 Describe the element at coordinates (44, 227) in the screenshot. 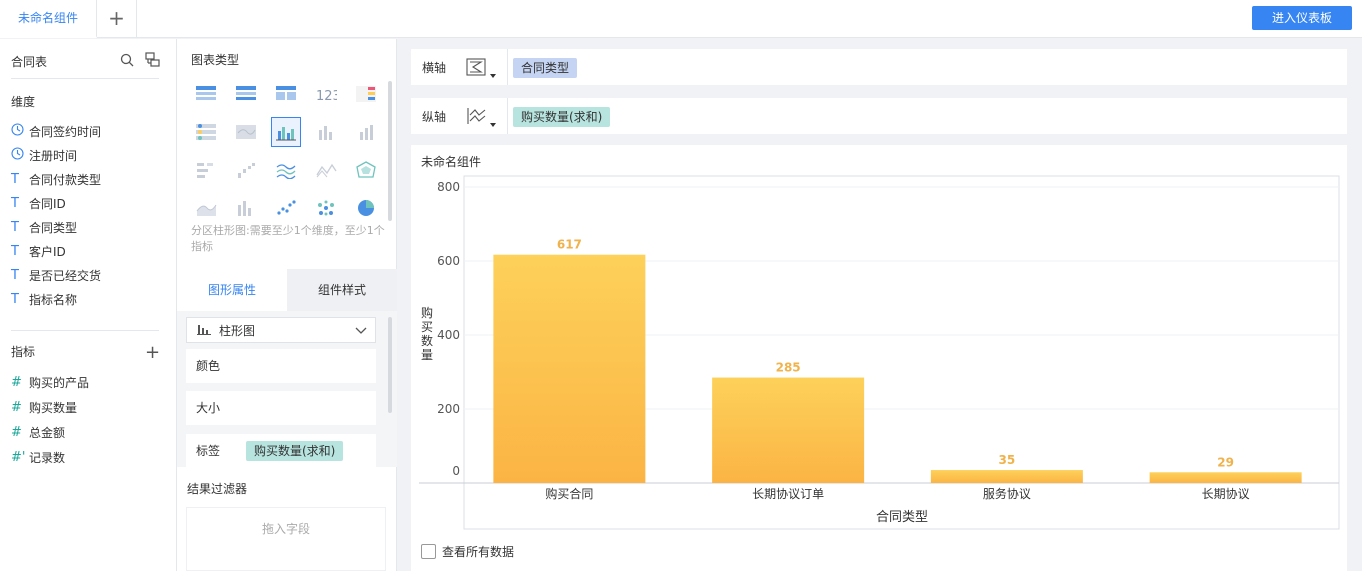

I see `dimension-field: T 合同类型` at that location.